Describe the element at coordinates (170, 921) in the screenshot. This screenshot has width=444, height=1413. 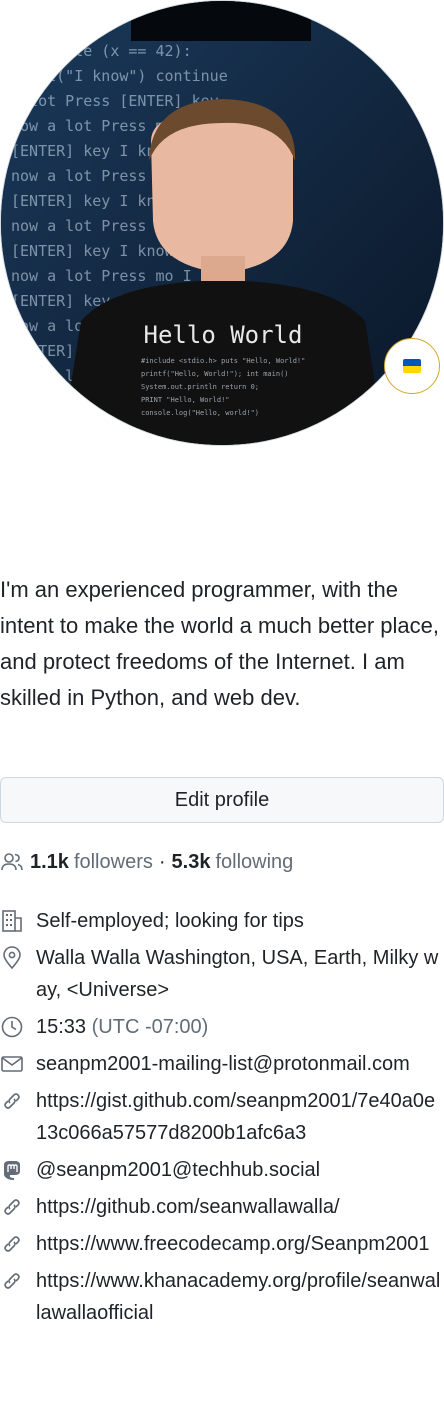
I see `company-text: Self-employed; looking for tips` at that location.